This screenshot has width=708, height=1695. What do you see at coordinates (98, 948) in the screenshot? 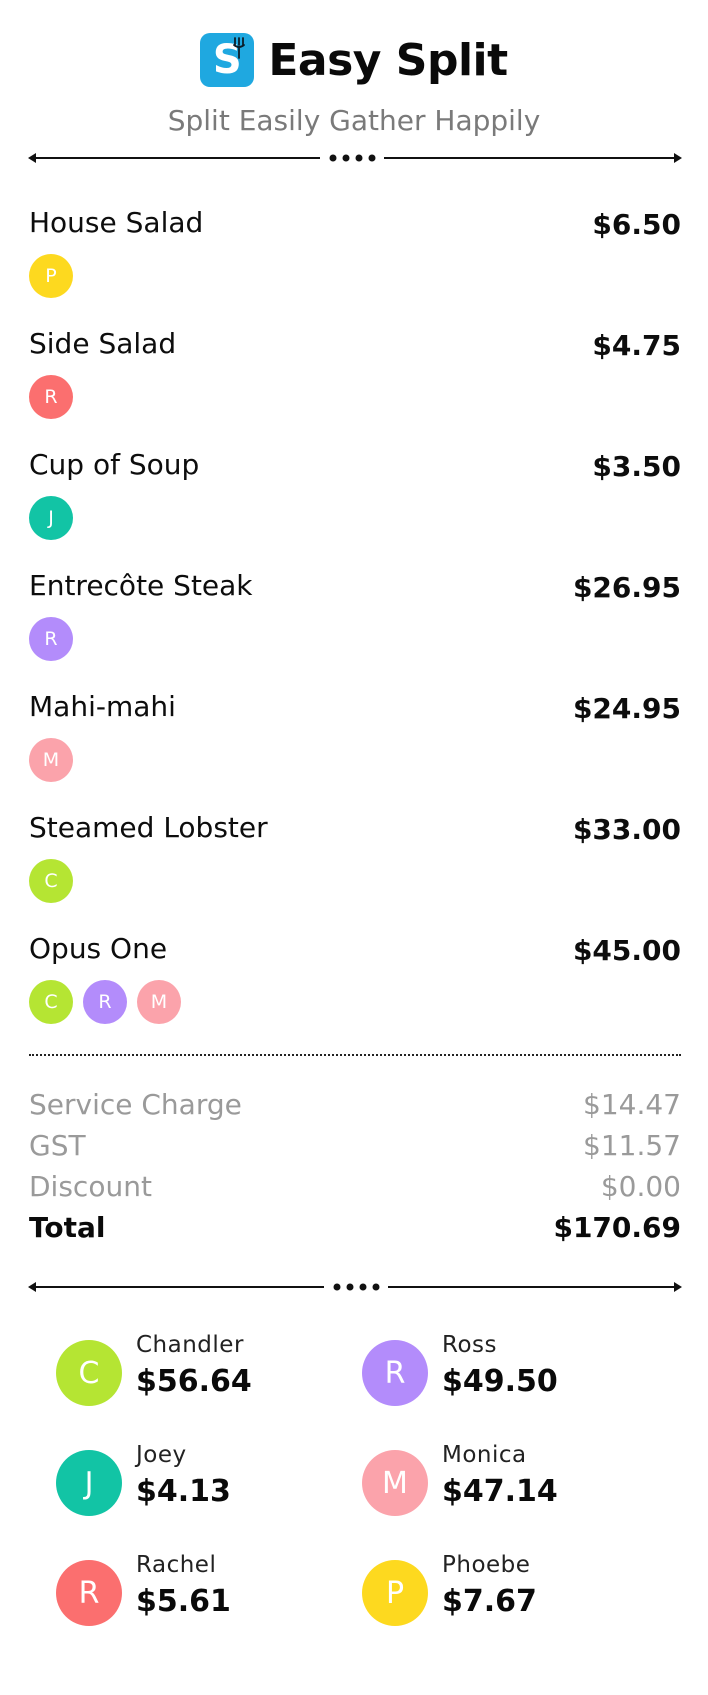
I see `item-name: Opus One` at bounding box center [98, 948].